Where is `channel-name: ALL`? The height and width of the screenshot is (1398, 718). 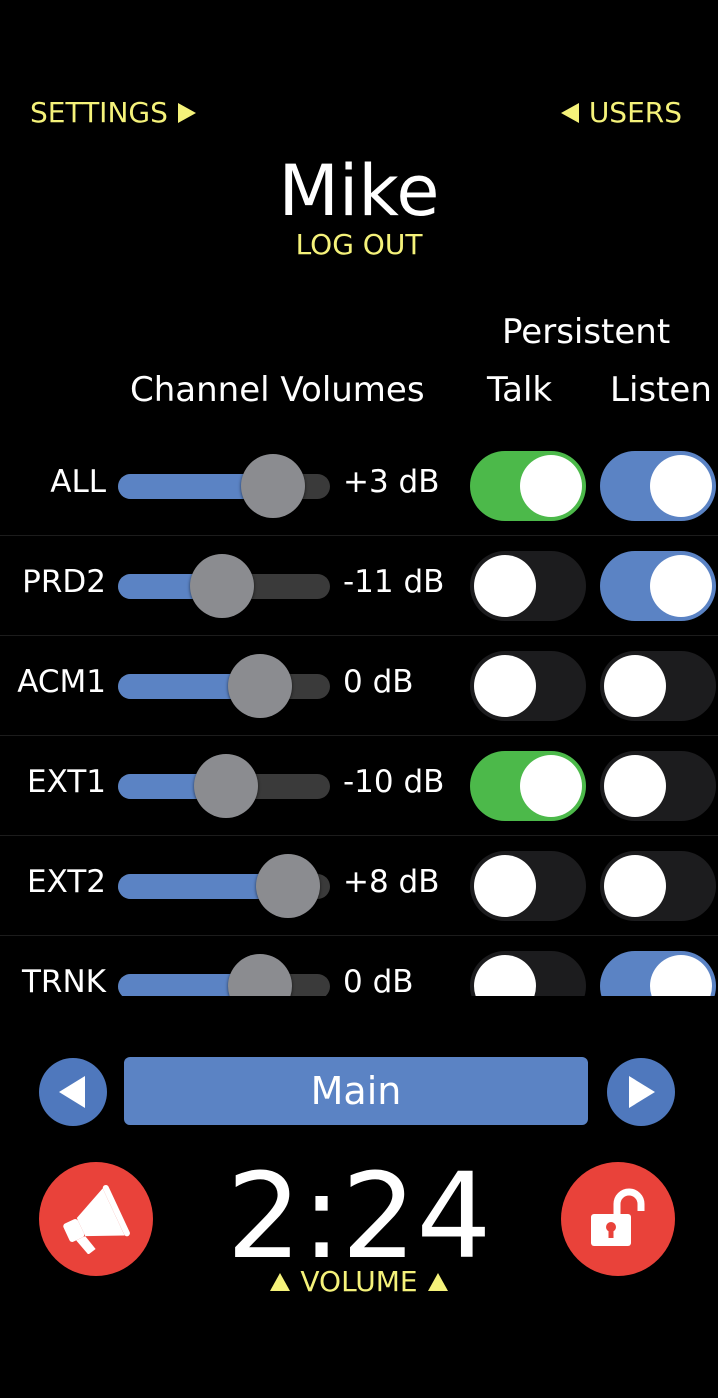
channel-name: ALL is located at coordinates (78, 482).